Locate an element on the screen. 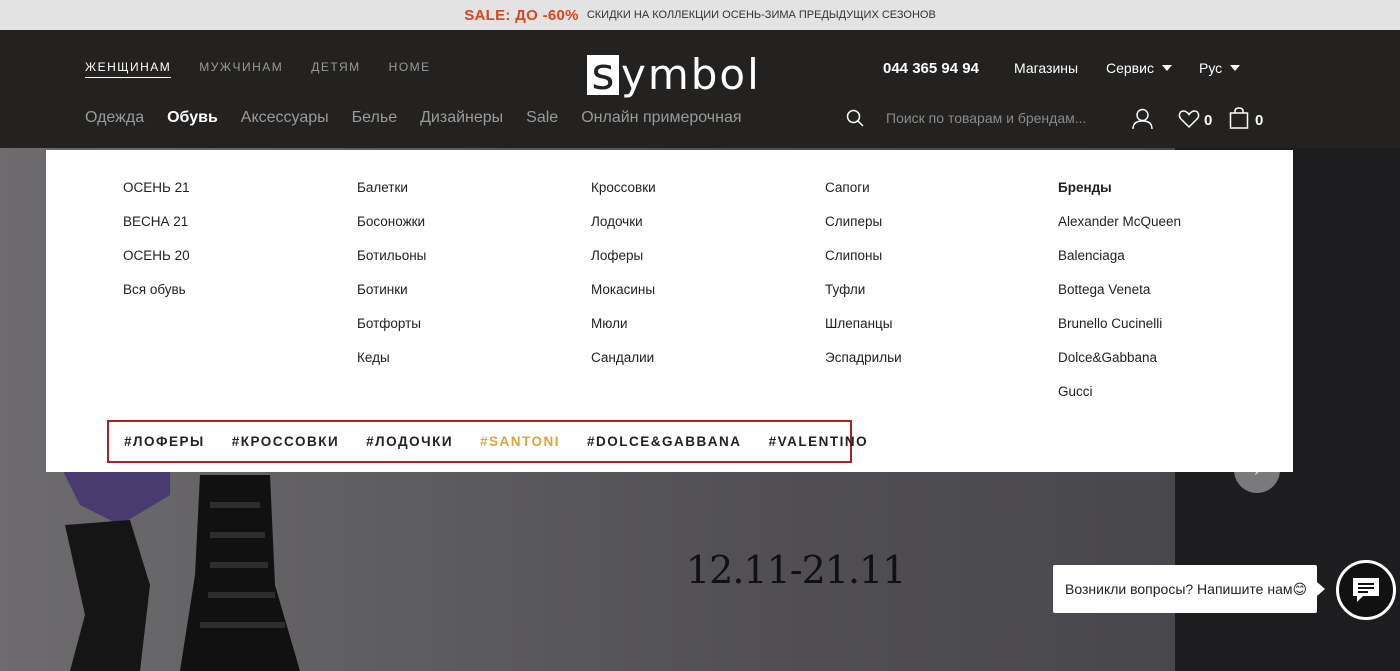 This screenshot has height=671, width=1400. language-dropdown: Рус is located at coordinates (1220, 68).